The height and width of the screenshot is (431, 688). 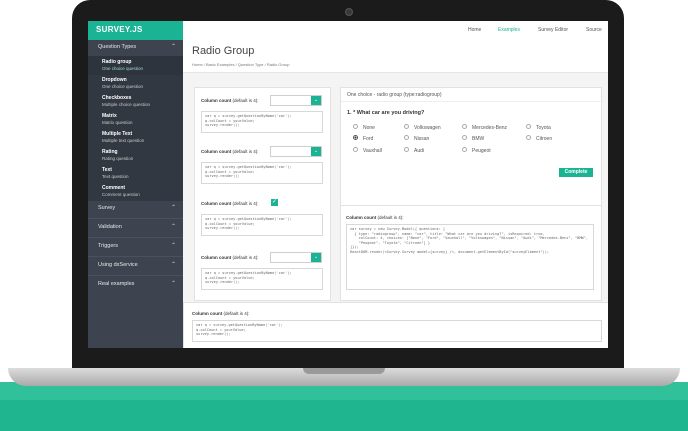 What do you see at coordinates (223, 51) in the screenshot?
I see `page-title: Radio Group` at bounding box center [223, 51].